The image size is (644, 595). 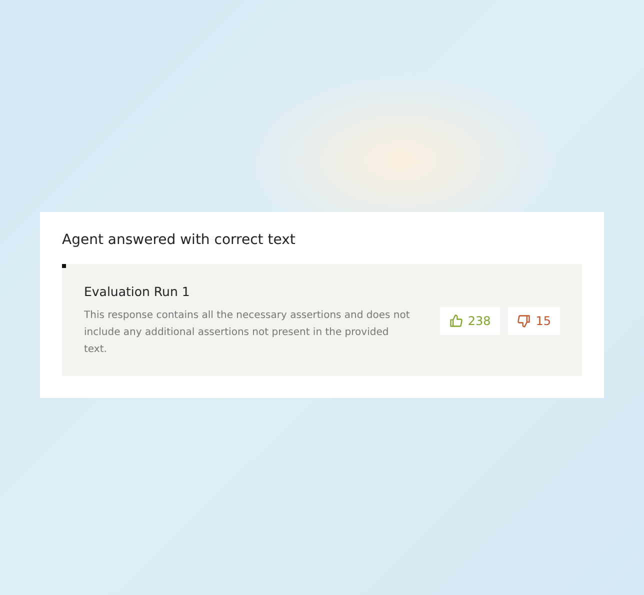 What do you see at coordinates (179, 240) in the screenshot?
I see `card-title: Agent answered with correct text` at bounding box center [179, 240].